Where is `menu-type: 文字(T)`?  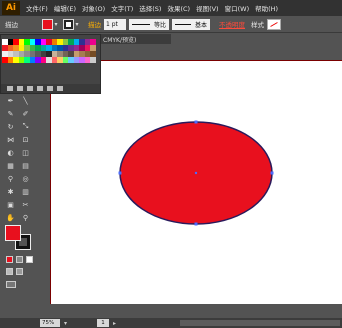
menu-type: 文字(T) is located at coordinates (122, 8).